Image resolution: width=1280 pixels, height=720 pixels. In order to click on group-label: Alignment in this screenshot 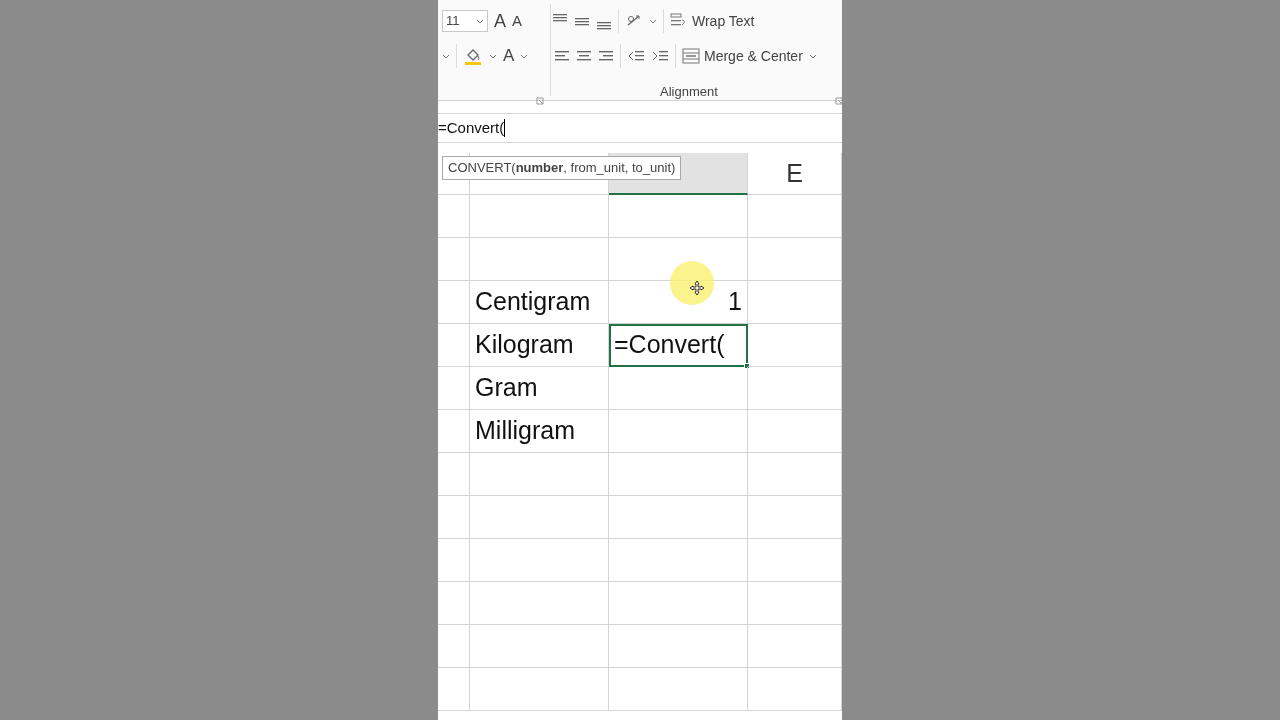, I will do `click(689, 92)`.